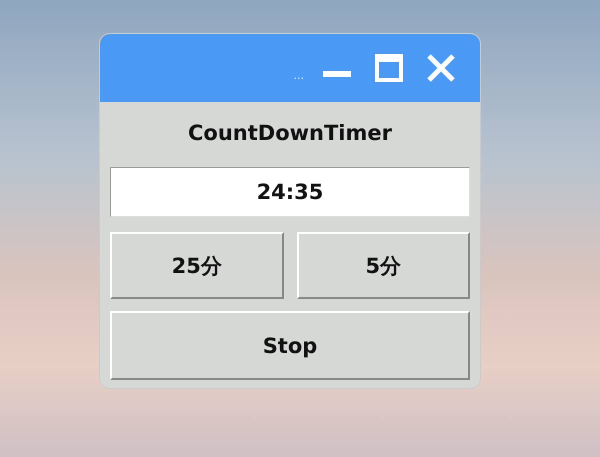 Image resolution: width=600 pixels, height=457 pixels. I want to click on maximize-icon, so click(389, 68).